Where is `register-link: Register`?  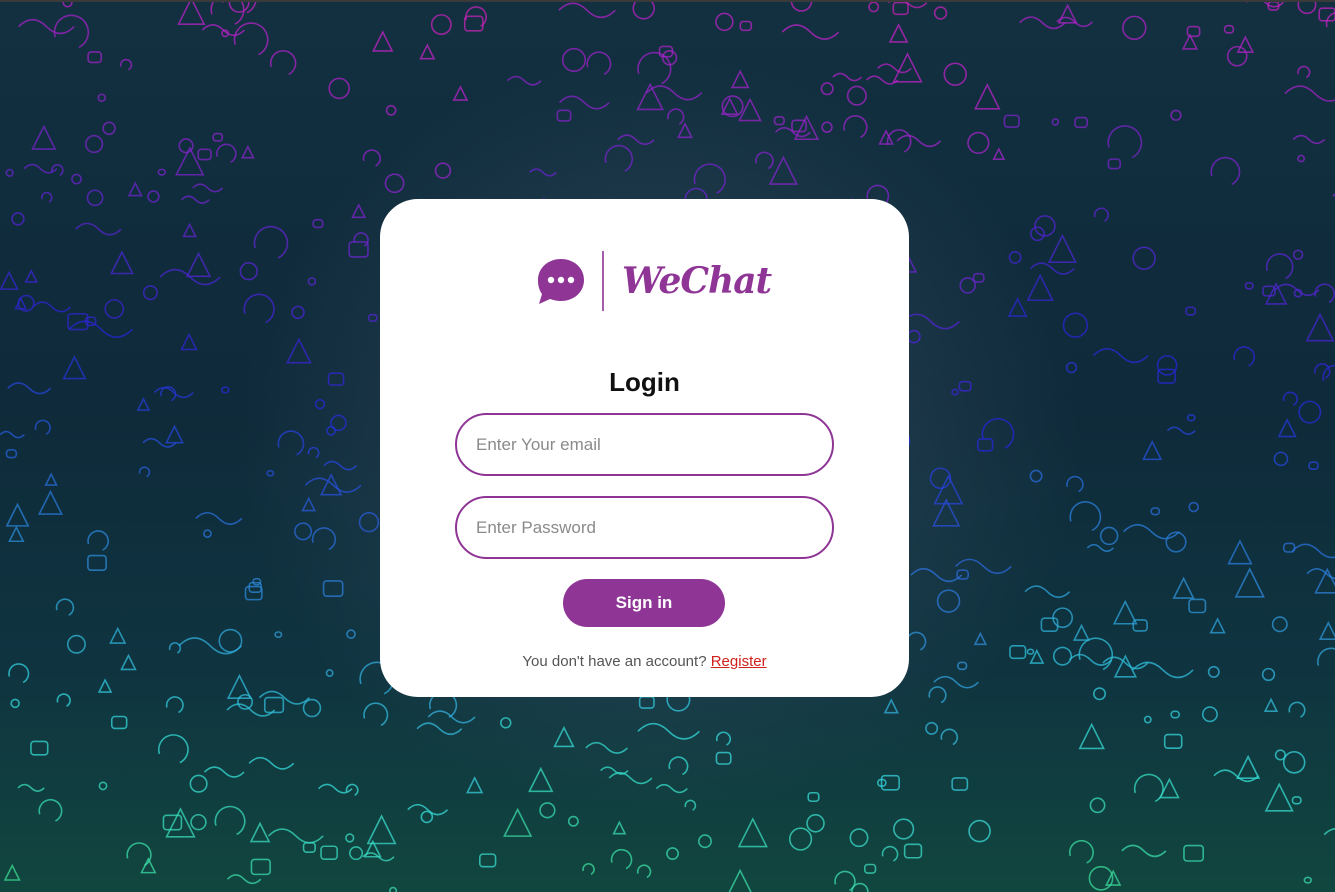
register-link: Register is located at coordinates (739, 661).